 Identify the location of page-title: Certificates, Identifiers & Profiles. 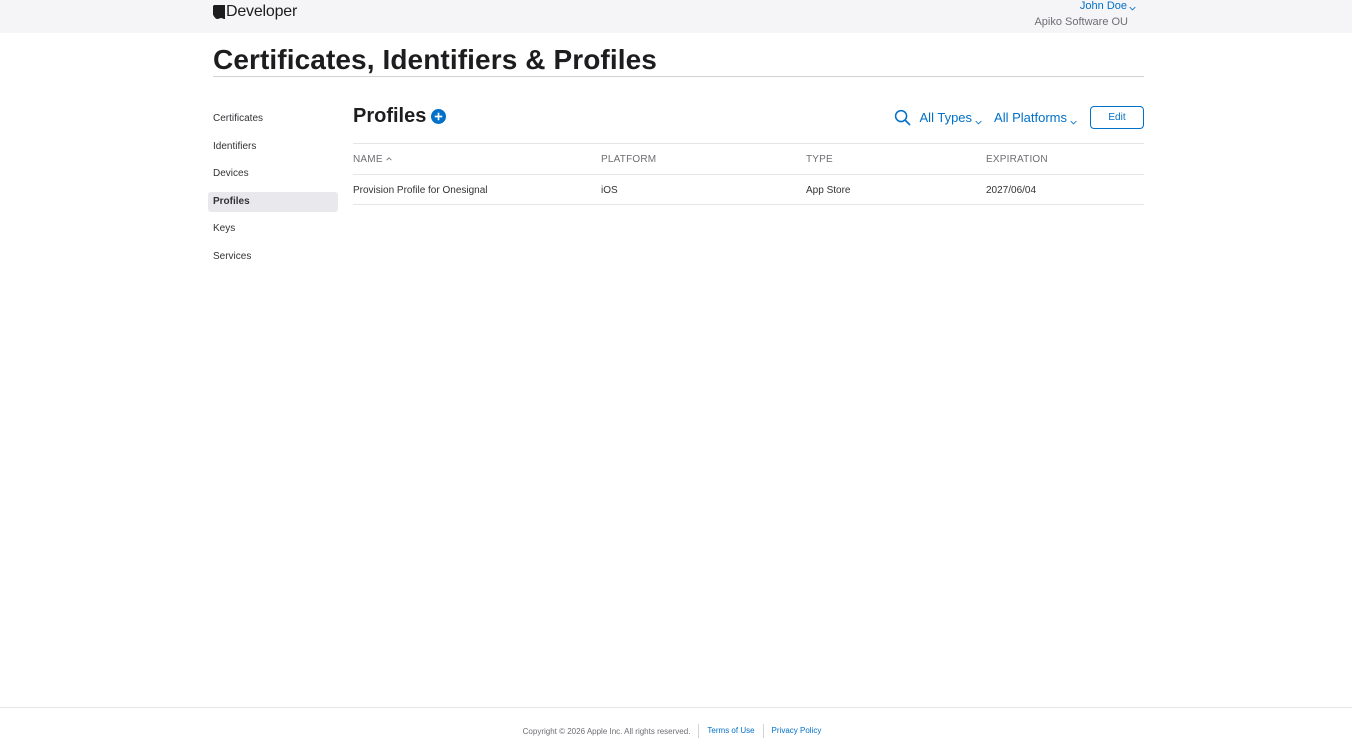
(435, 59).